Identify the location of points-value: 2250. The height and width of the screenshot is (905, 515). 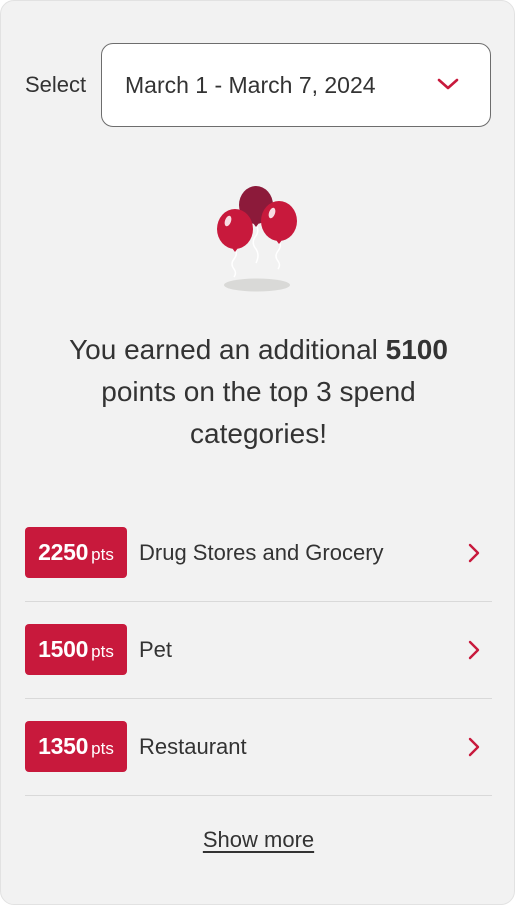
(63, 552).